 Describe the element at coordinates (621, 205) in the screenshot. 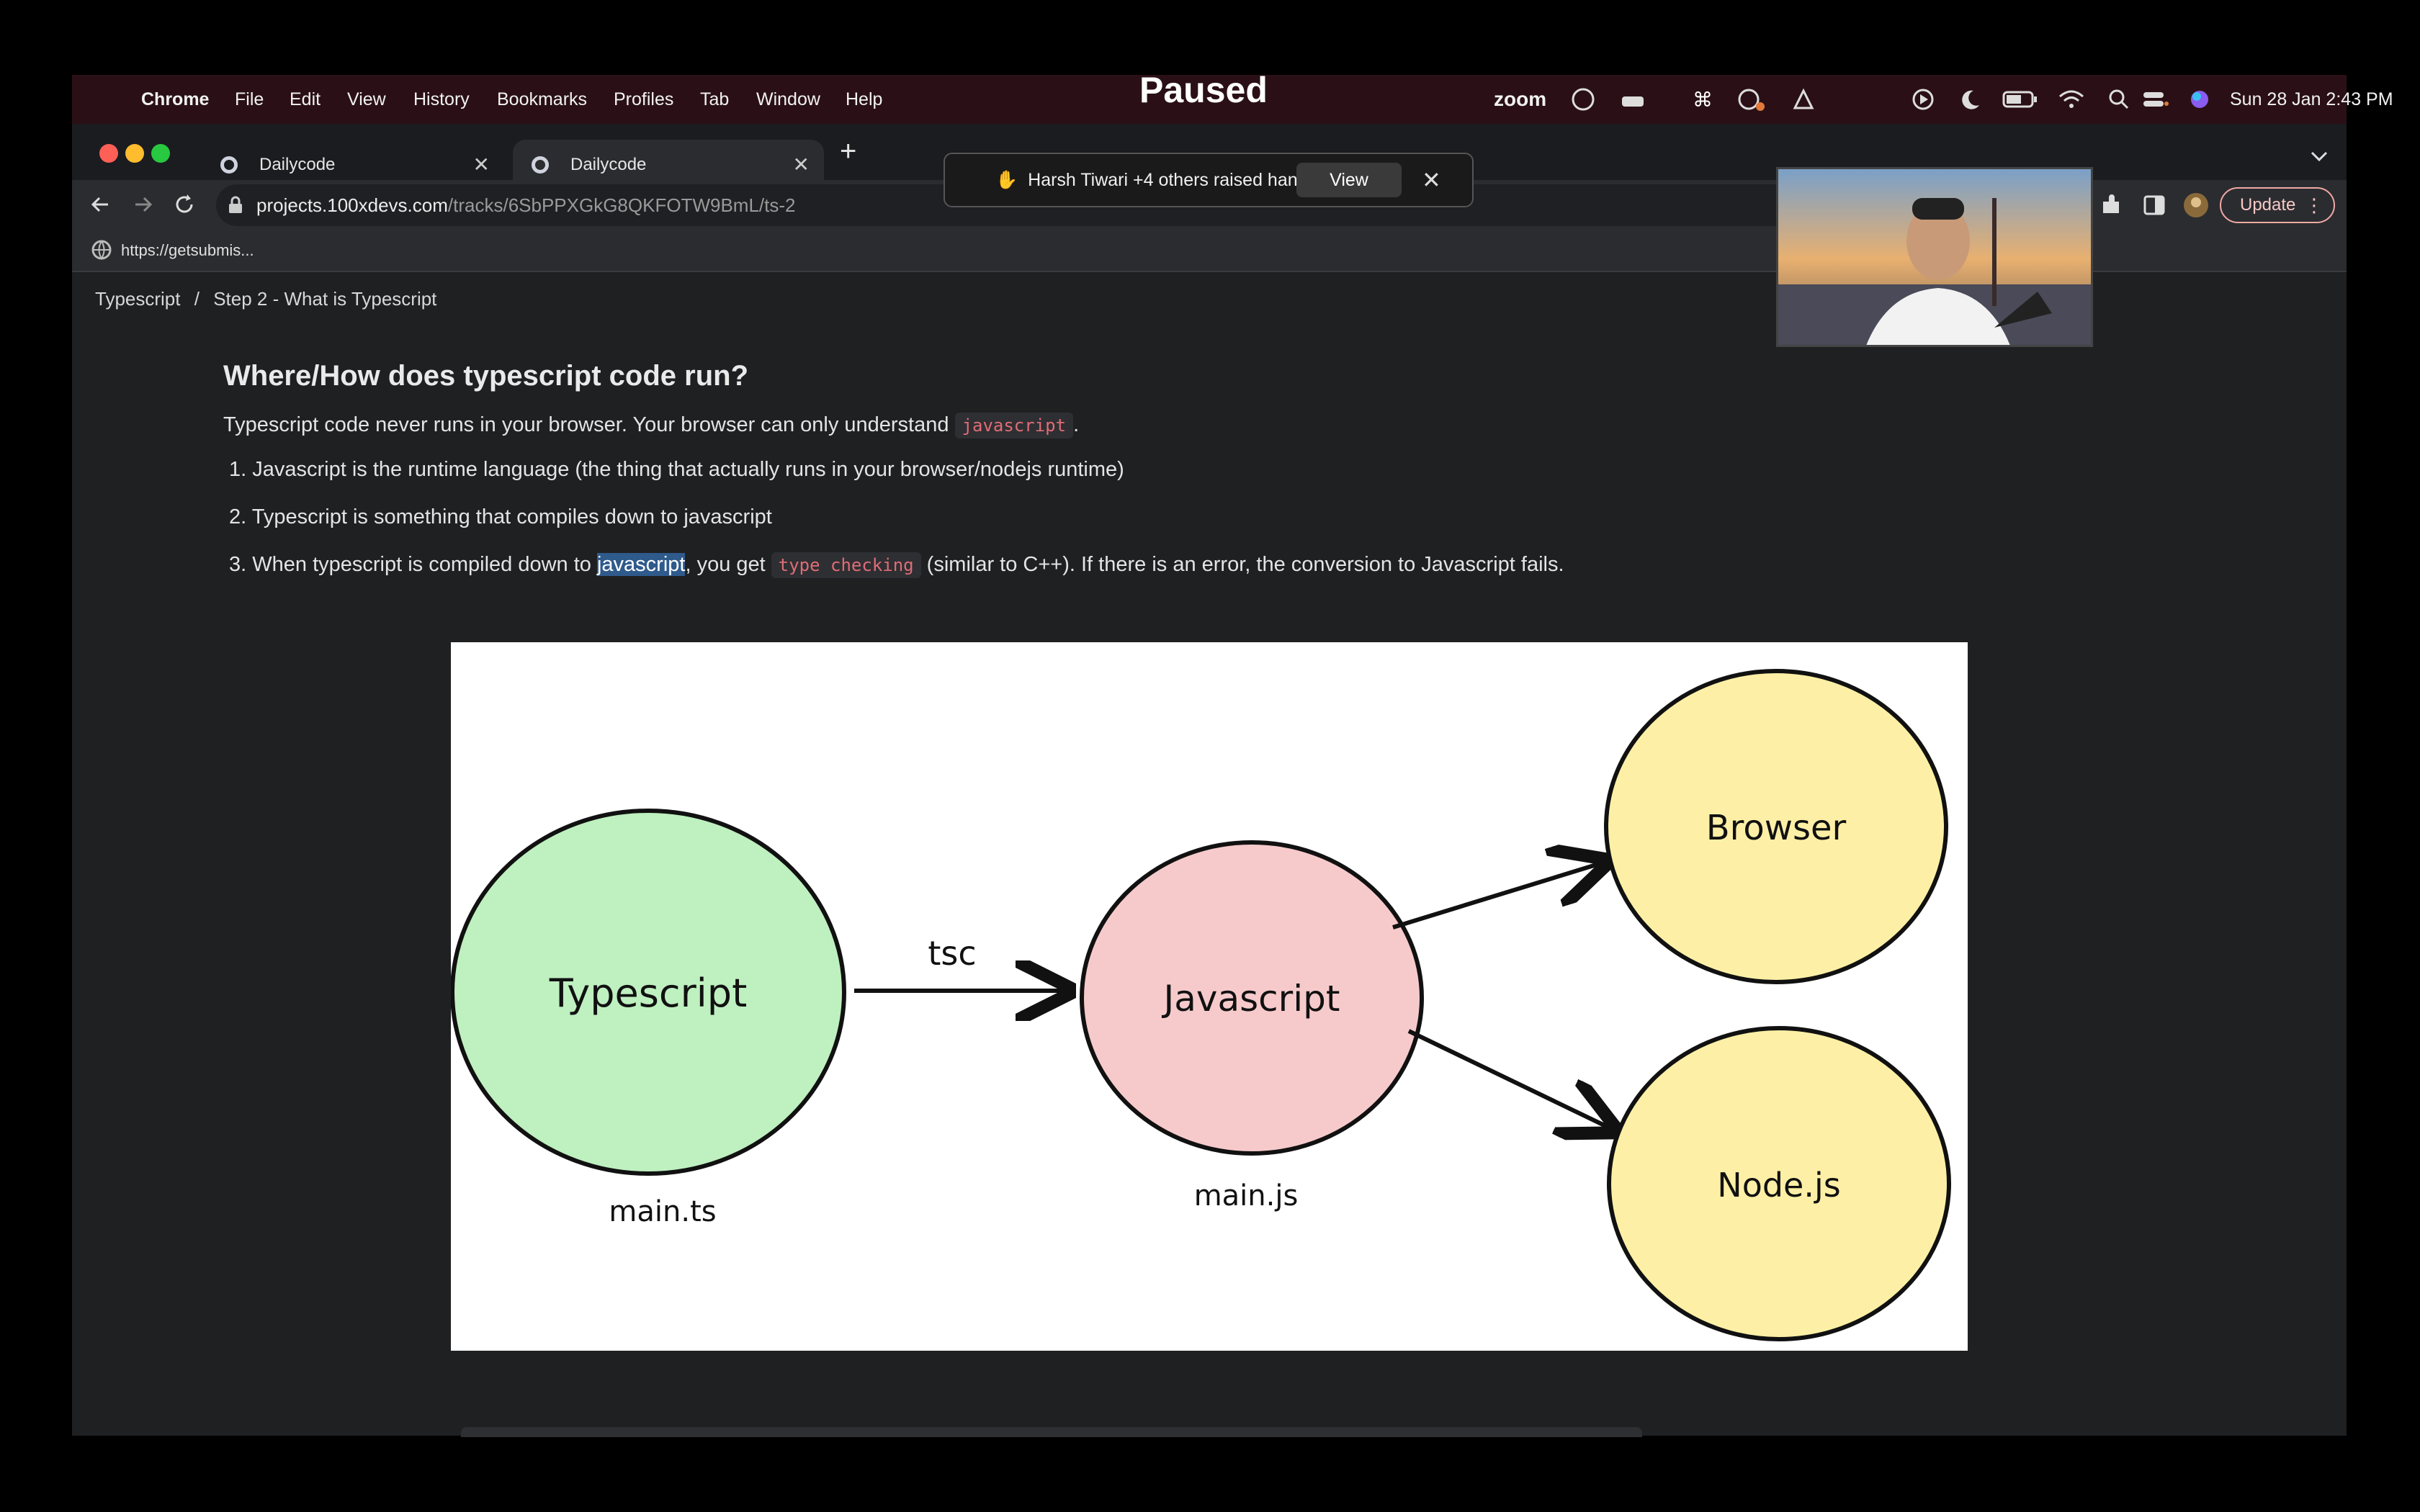

I see `url-path: /tracks/6SbPPXGkG8QKFOTW9BmL/ts-2` at that location.